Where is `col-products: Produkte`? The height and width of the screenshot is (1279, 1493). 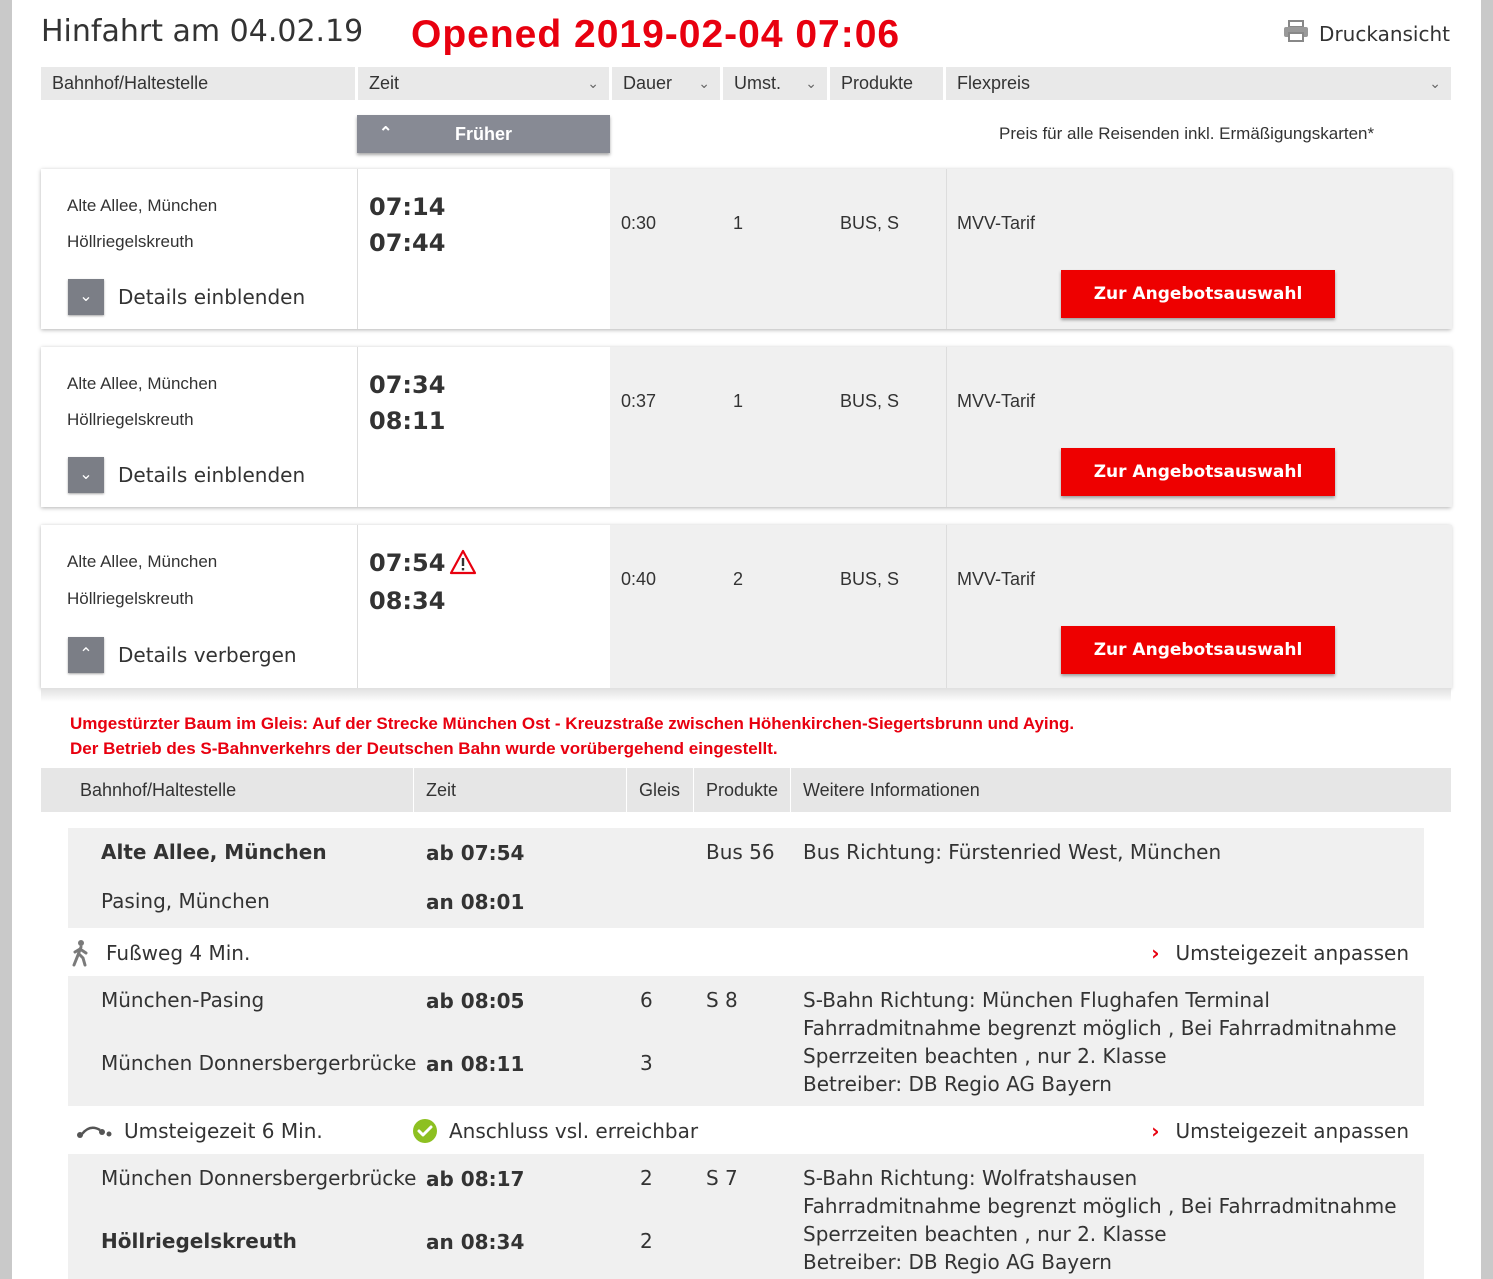 col-products: Produkte is located at coordinates (886, 83).